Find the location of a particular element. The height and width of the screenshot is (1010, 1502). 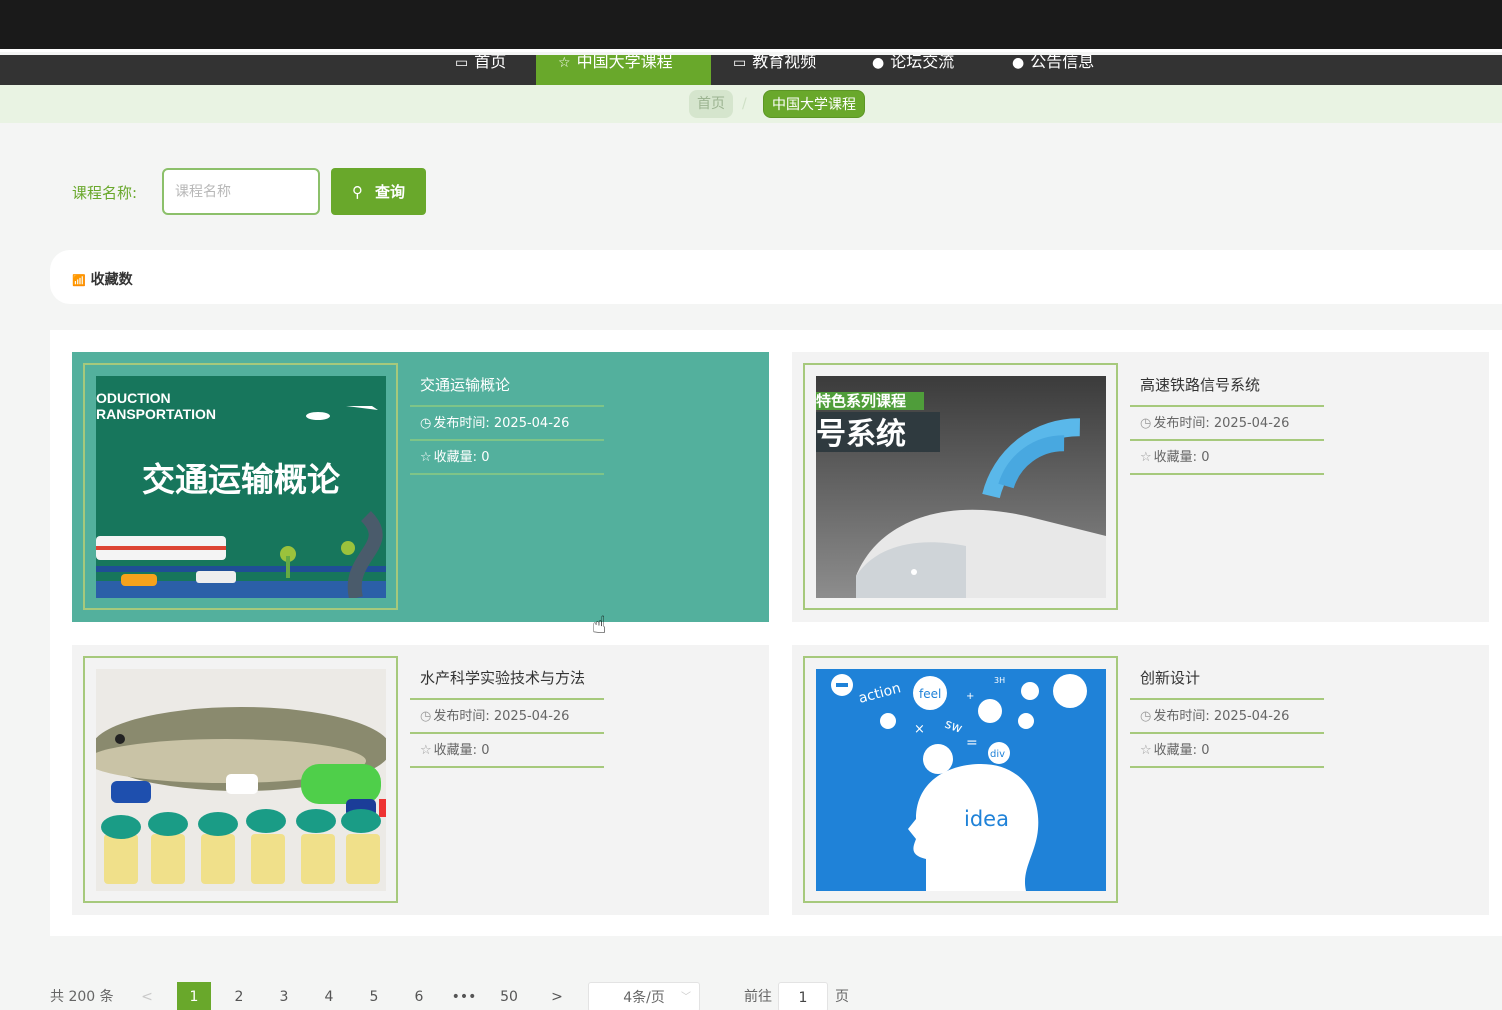

image-word-feel: feel is located at coordinates (930, 694).